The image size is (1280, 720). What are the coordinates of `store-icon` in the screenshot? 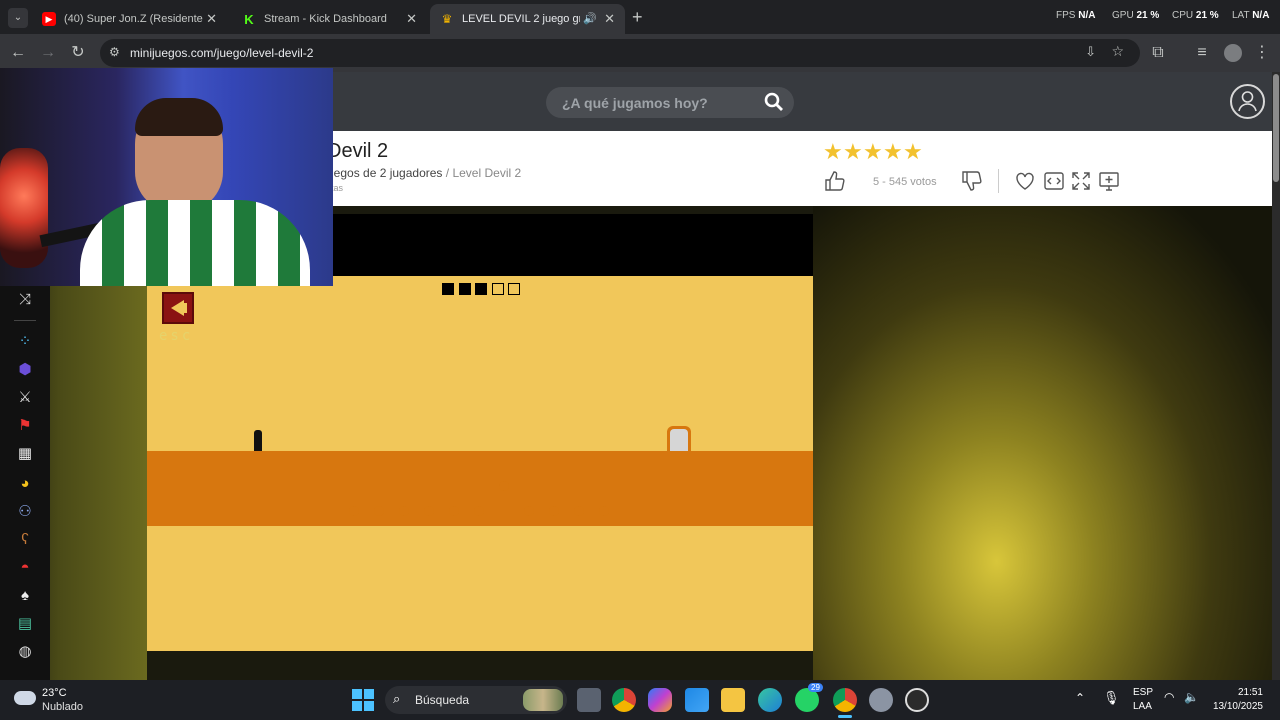 It's located at (697, 700).